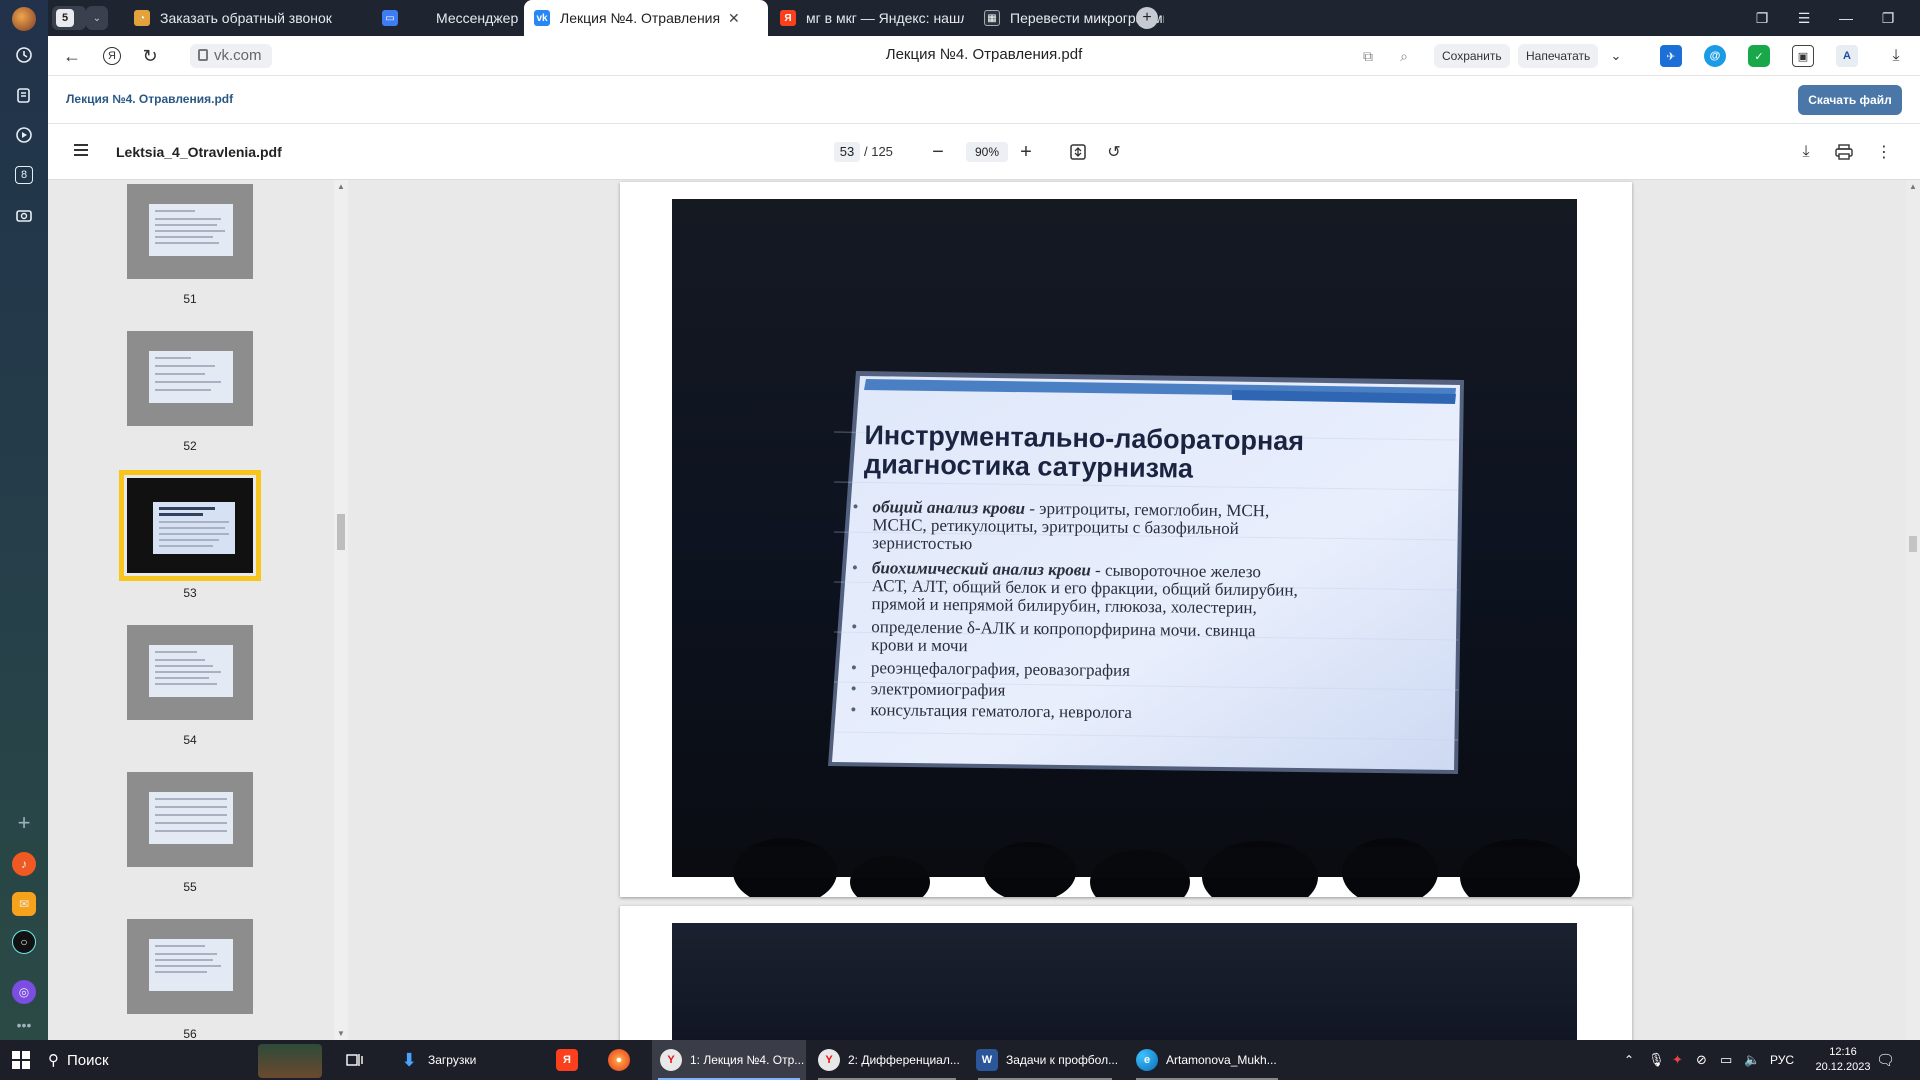  I want to click on microphone-icon: 🎙, so click(1656, 1060).